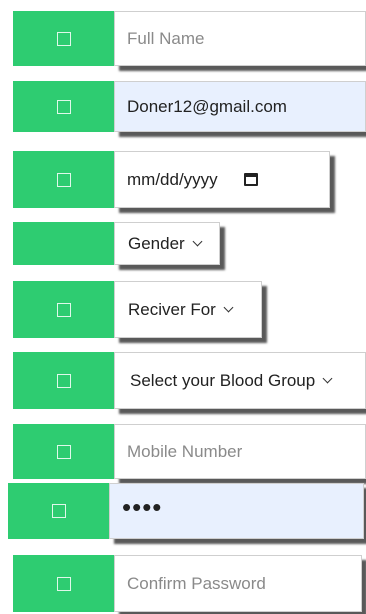 The image size is (366, 614). Describe the element at coordinates (196, 583) in the screenshot. I see `confirm-password-placeholder: Confirm Password` at that location.